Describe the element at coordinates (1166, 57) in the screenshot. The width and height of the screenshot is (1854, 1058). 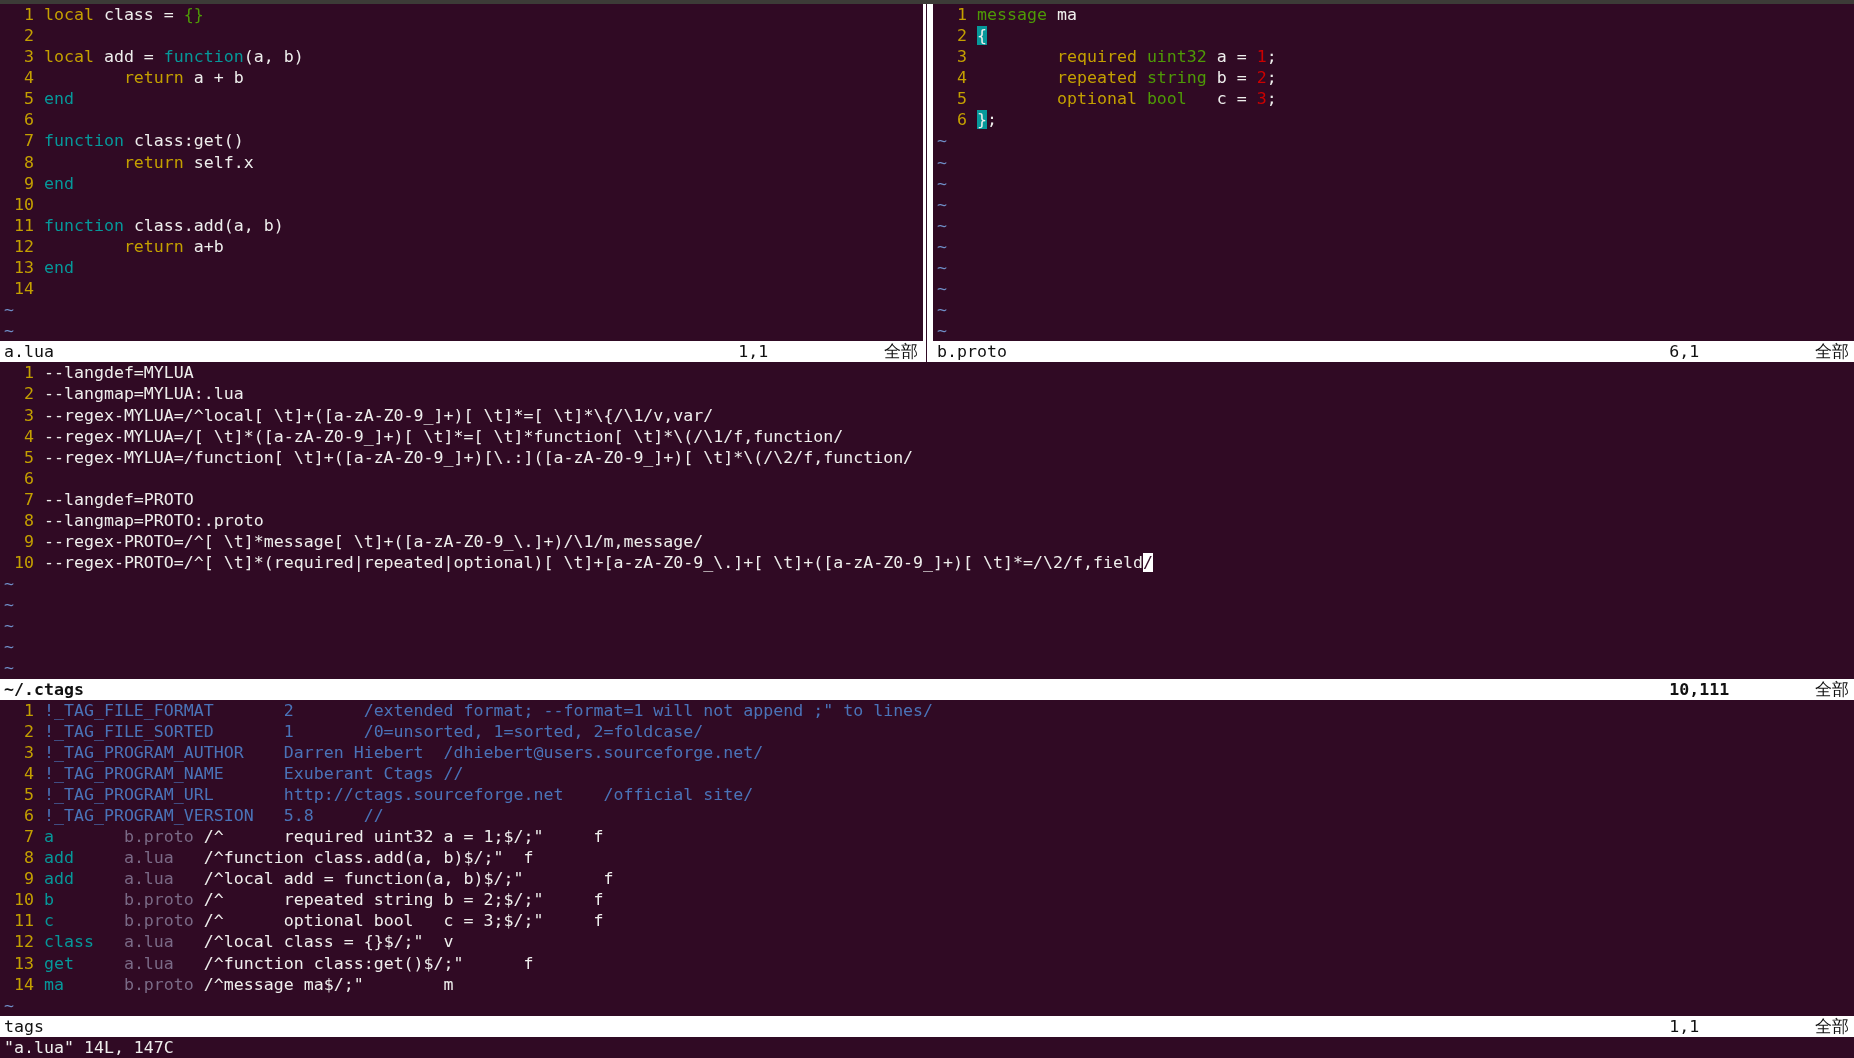
I see `code-line: required uint32 a = 1;` at that location.